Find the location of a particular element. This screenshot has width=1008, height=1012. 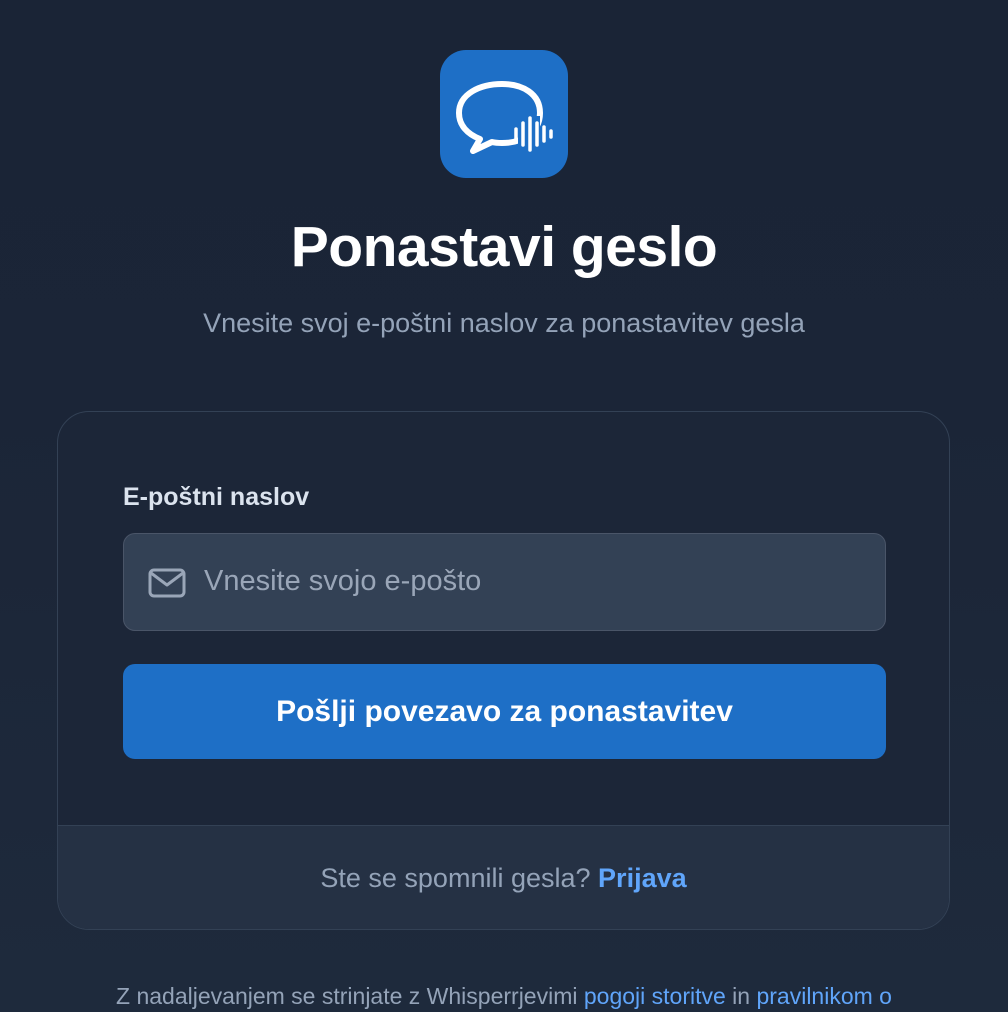

card-footer: Ste se spomnili gesla? Prijava is located at coordinates (503, 877).